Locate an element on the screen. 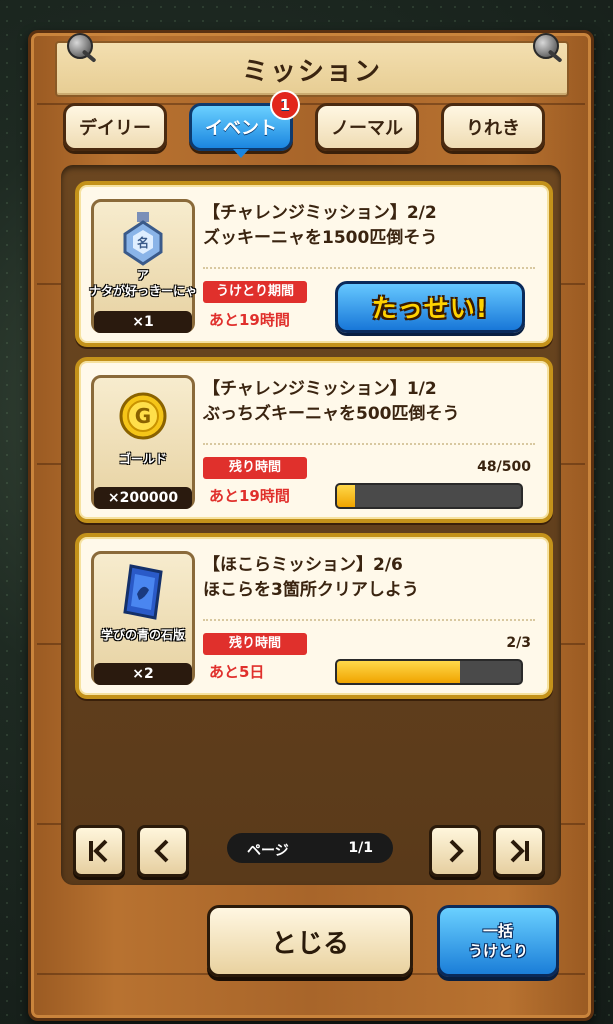 Image resolution: width=613 pixels, height=1024 pixels. mission-title-line: 【チャレンジミッション】1/2 is located at coordinates (320, 389).